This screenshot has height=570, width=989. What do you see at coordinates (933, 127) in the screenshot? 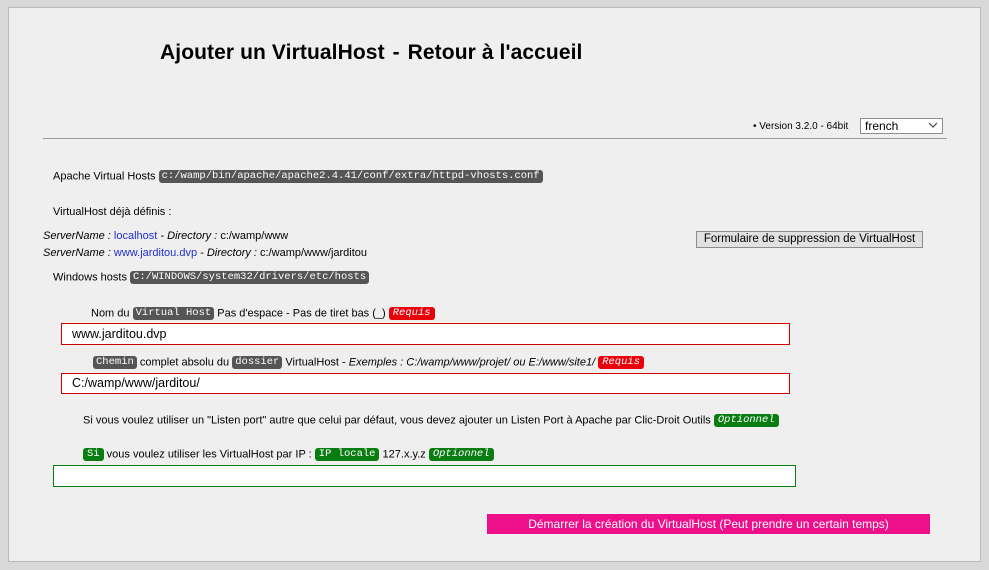
I see `chevron-down-icon` at bounding box center [933, 127].